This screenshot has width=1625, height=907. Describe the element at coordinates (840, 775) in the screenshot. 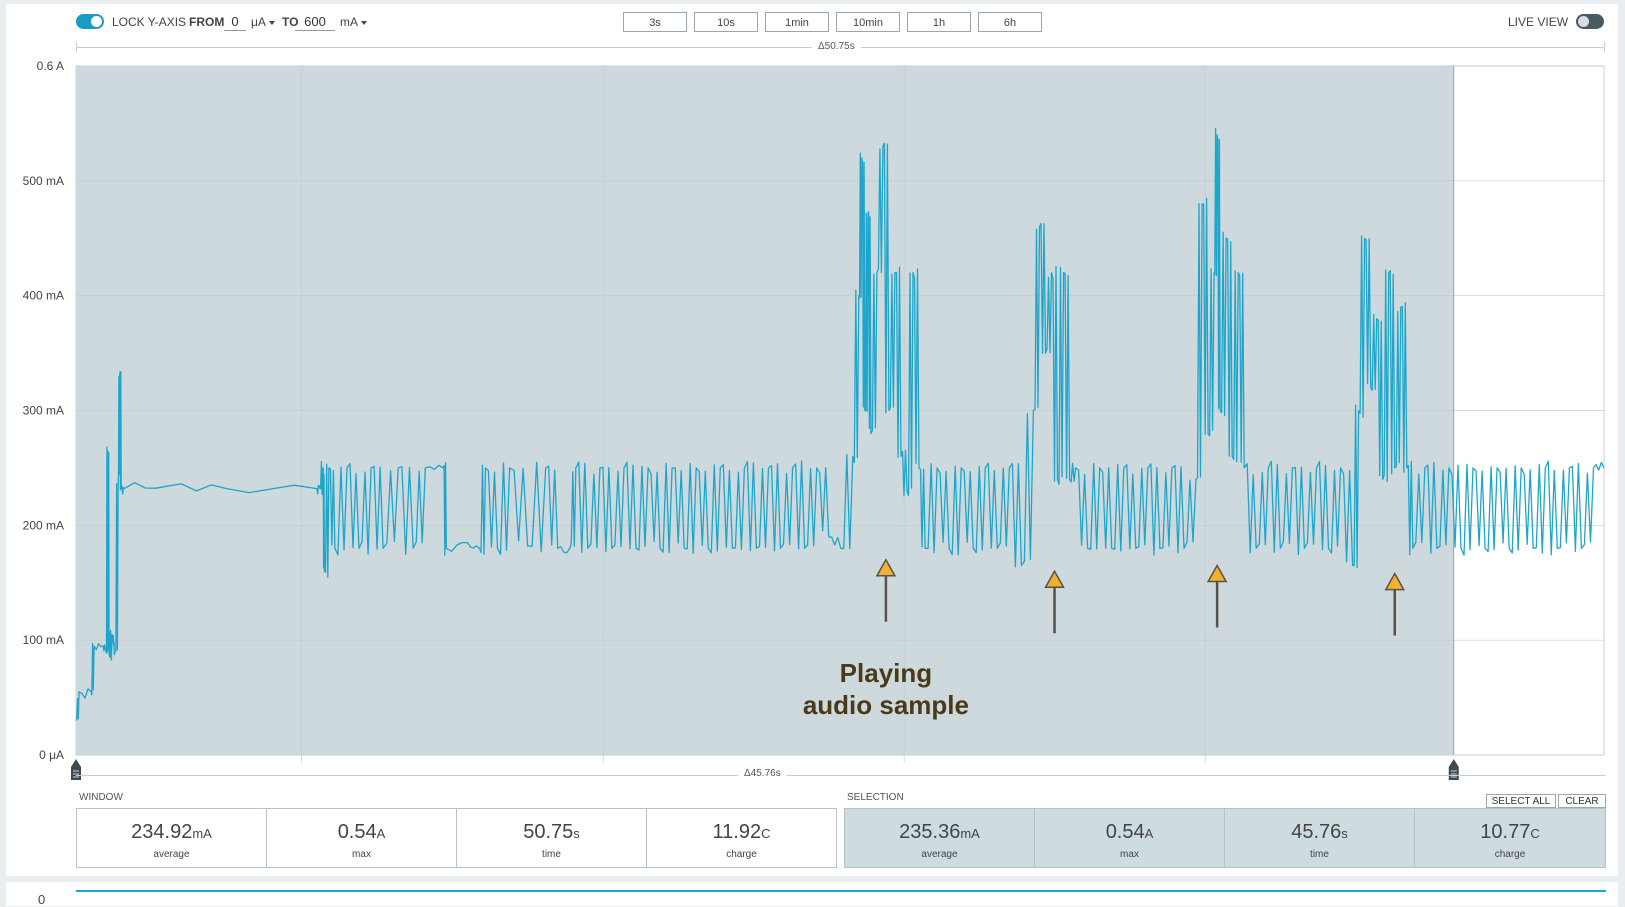

I see `selection-span-line` at that location.